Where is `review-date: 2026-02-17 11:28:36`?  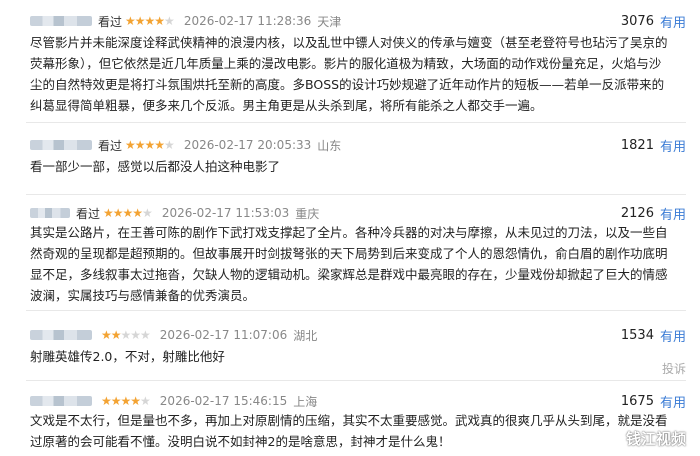 review-date: 2026-02-17 11:28:36 is located at coordinates (247, 21).